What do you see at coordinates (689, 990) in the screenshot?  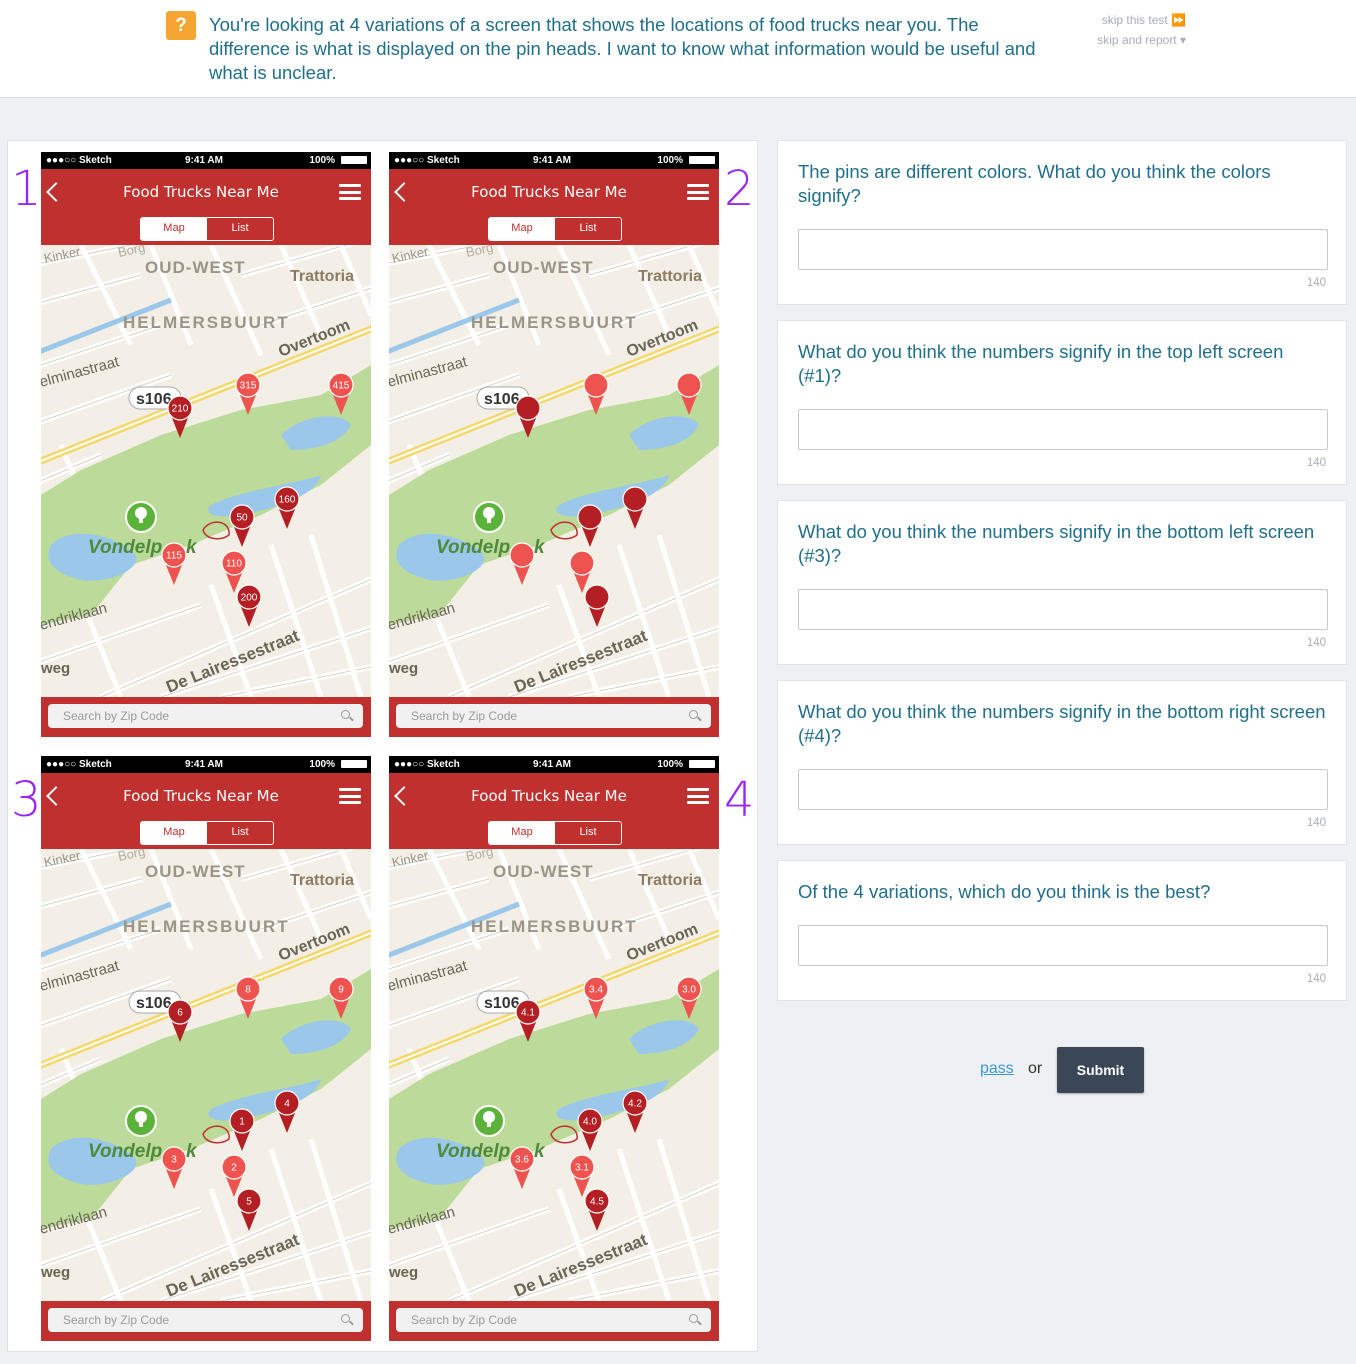 I see `pin-label: 3.0` at bounding box center [689, 990].